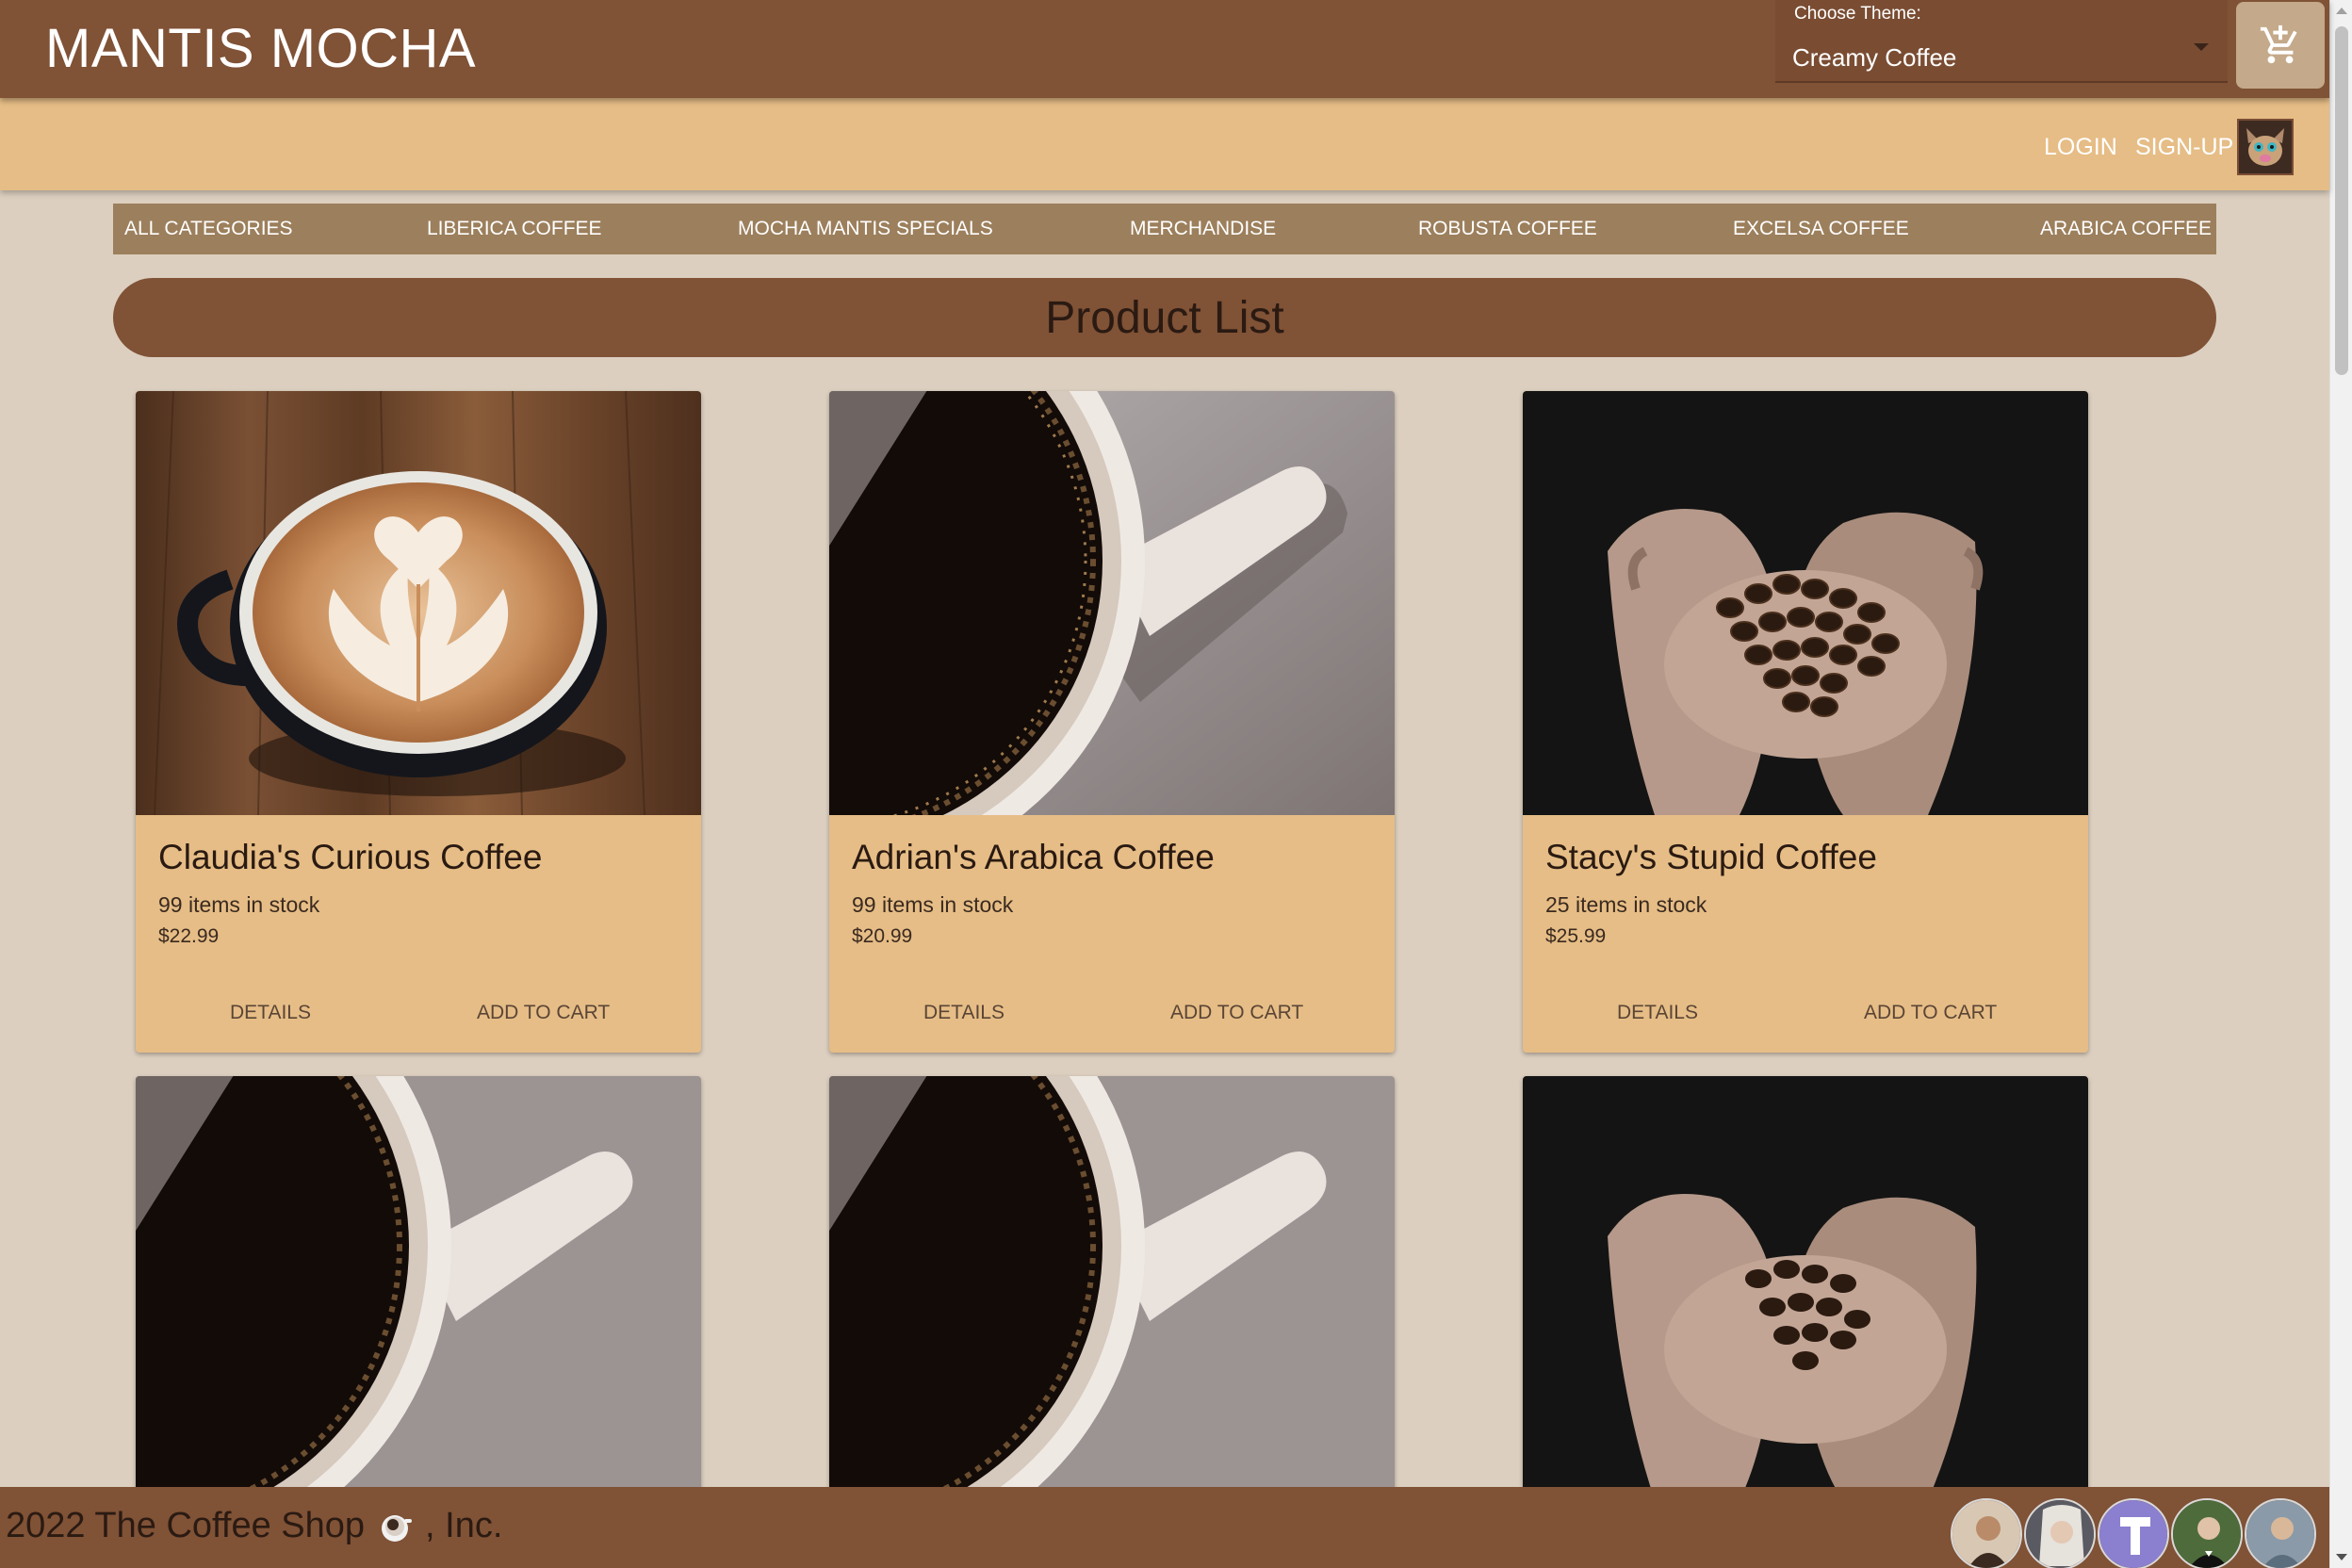 The width and height of the screenshot is (2352, 1568). I want to click on theme-select-label: Choose Theme:, so click(1858, 14).